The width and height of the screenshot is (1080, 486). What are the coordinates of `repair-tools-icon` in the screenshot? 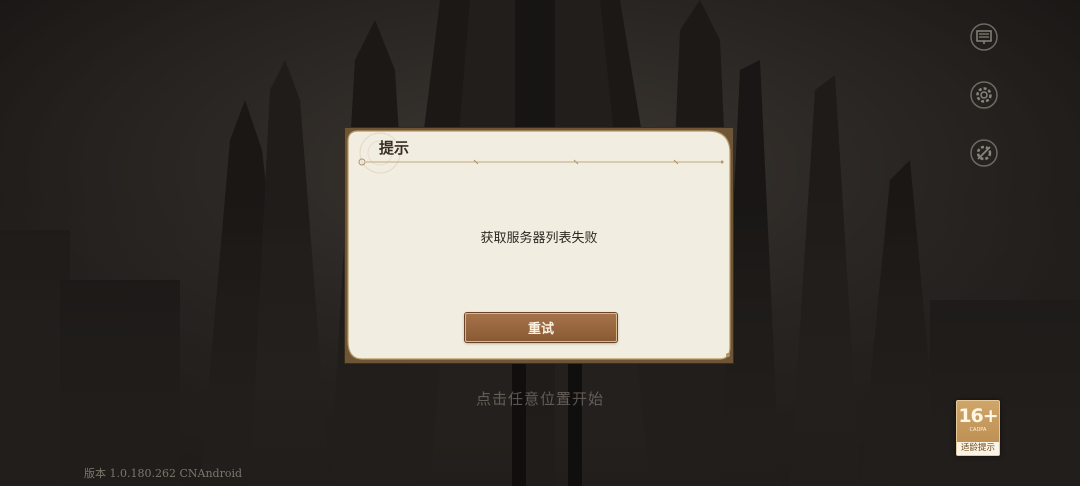 It's located at (984, 153).